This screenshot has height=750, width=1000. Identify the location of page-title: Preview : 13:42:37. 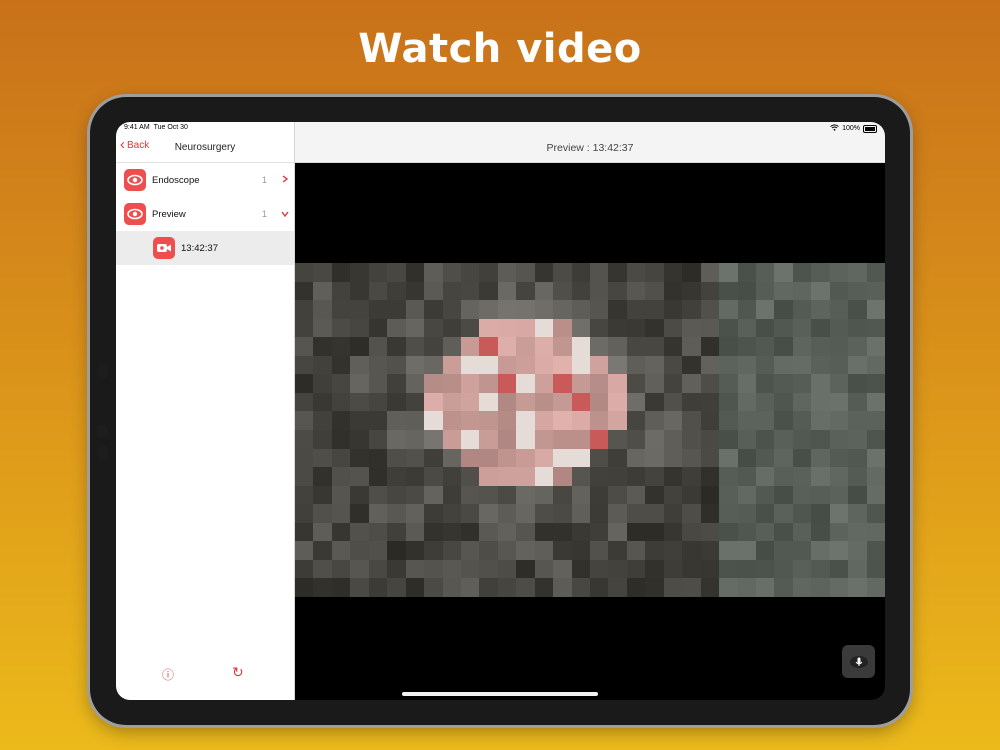
(590, 148).